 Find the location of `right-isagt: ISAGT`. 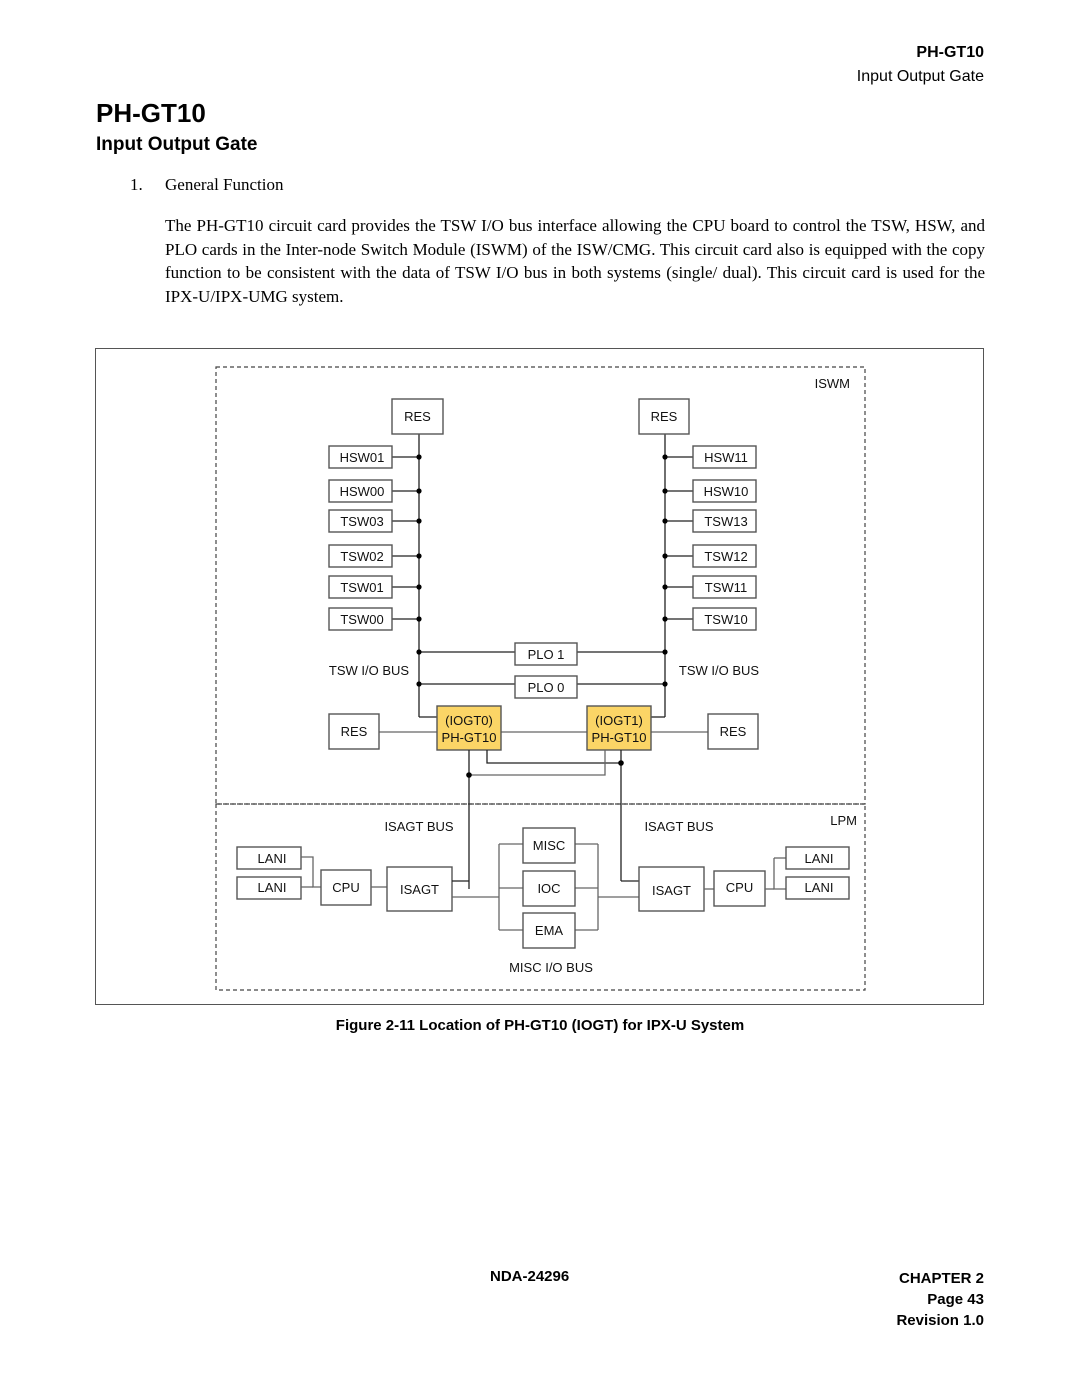

right-isagt: ISAGT is located at coordinates (671, 889).